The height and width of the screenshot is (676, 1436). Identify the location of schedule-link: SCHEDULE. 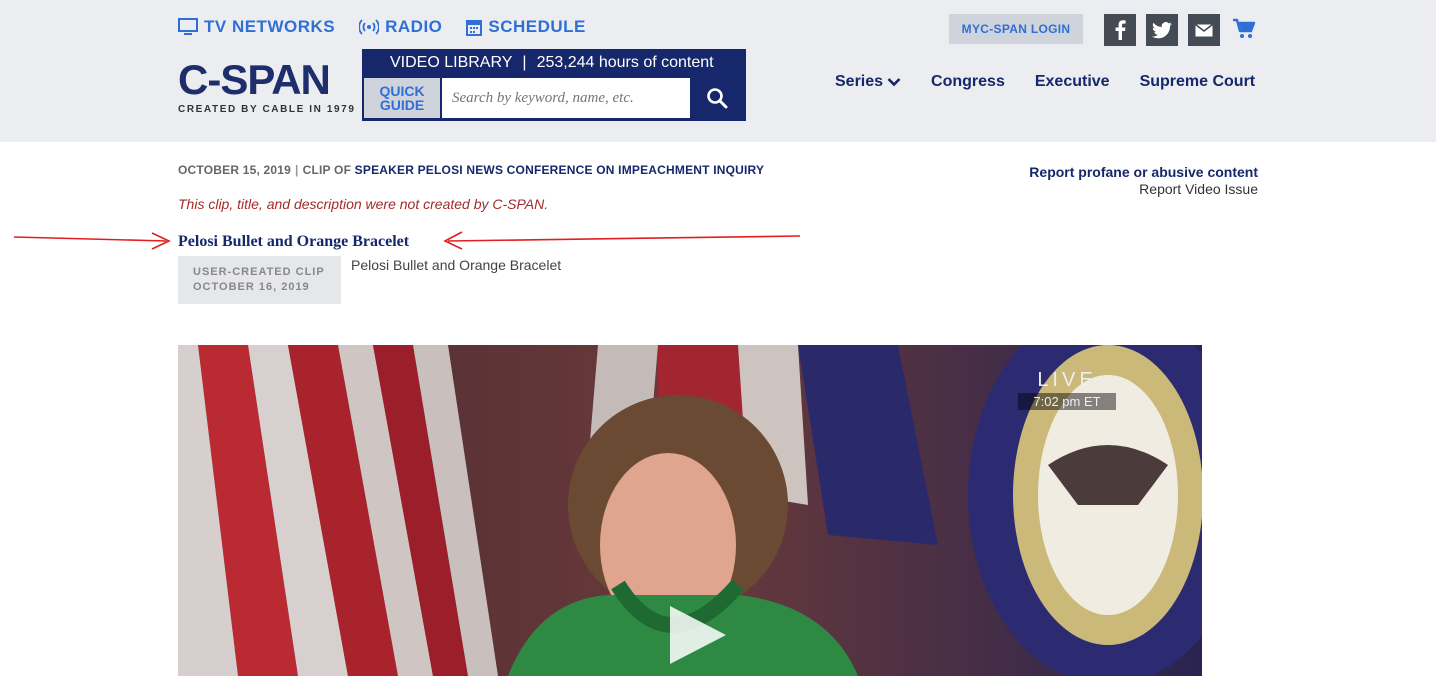
(526, 27).